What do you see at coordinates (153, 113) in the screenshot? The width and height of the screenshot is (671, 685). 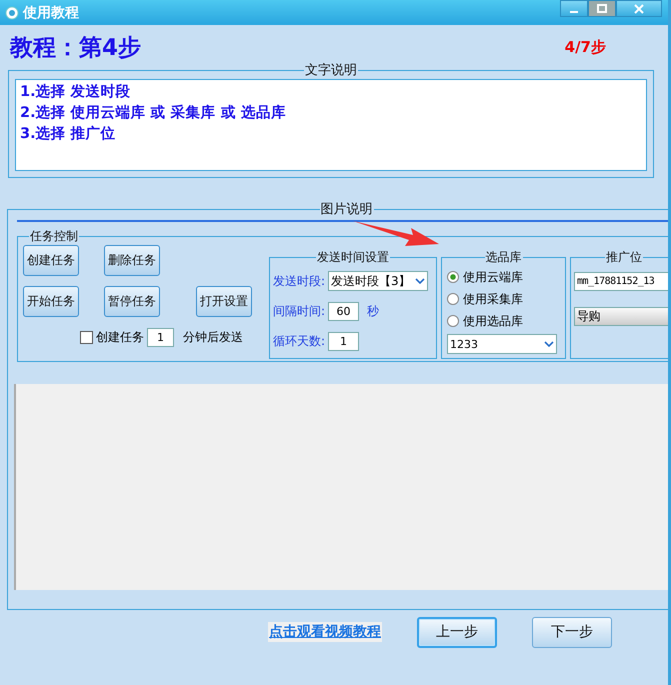 I see `instruction-line: 2.选择 使用云端库 或 采集库 或 选品库` at bounding box center [153, 113].